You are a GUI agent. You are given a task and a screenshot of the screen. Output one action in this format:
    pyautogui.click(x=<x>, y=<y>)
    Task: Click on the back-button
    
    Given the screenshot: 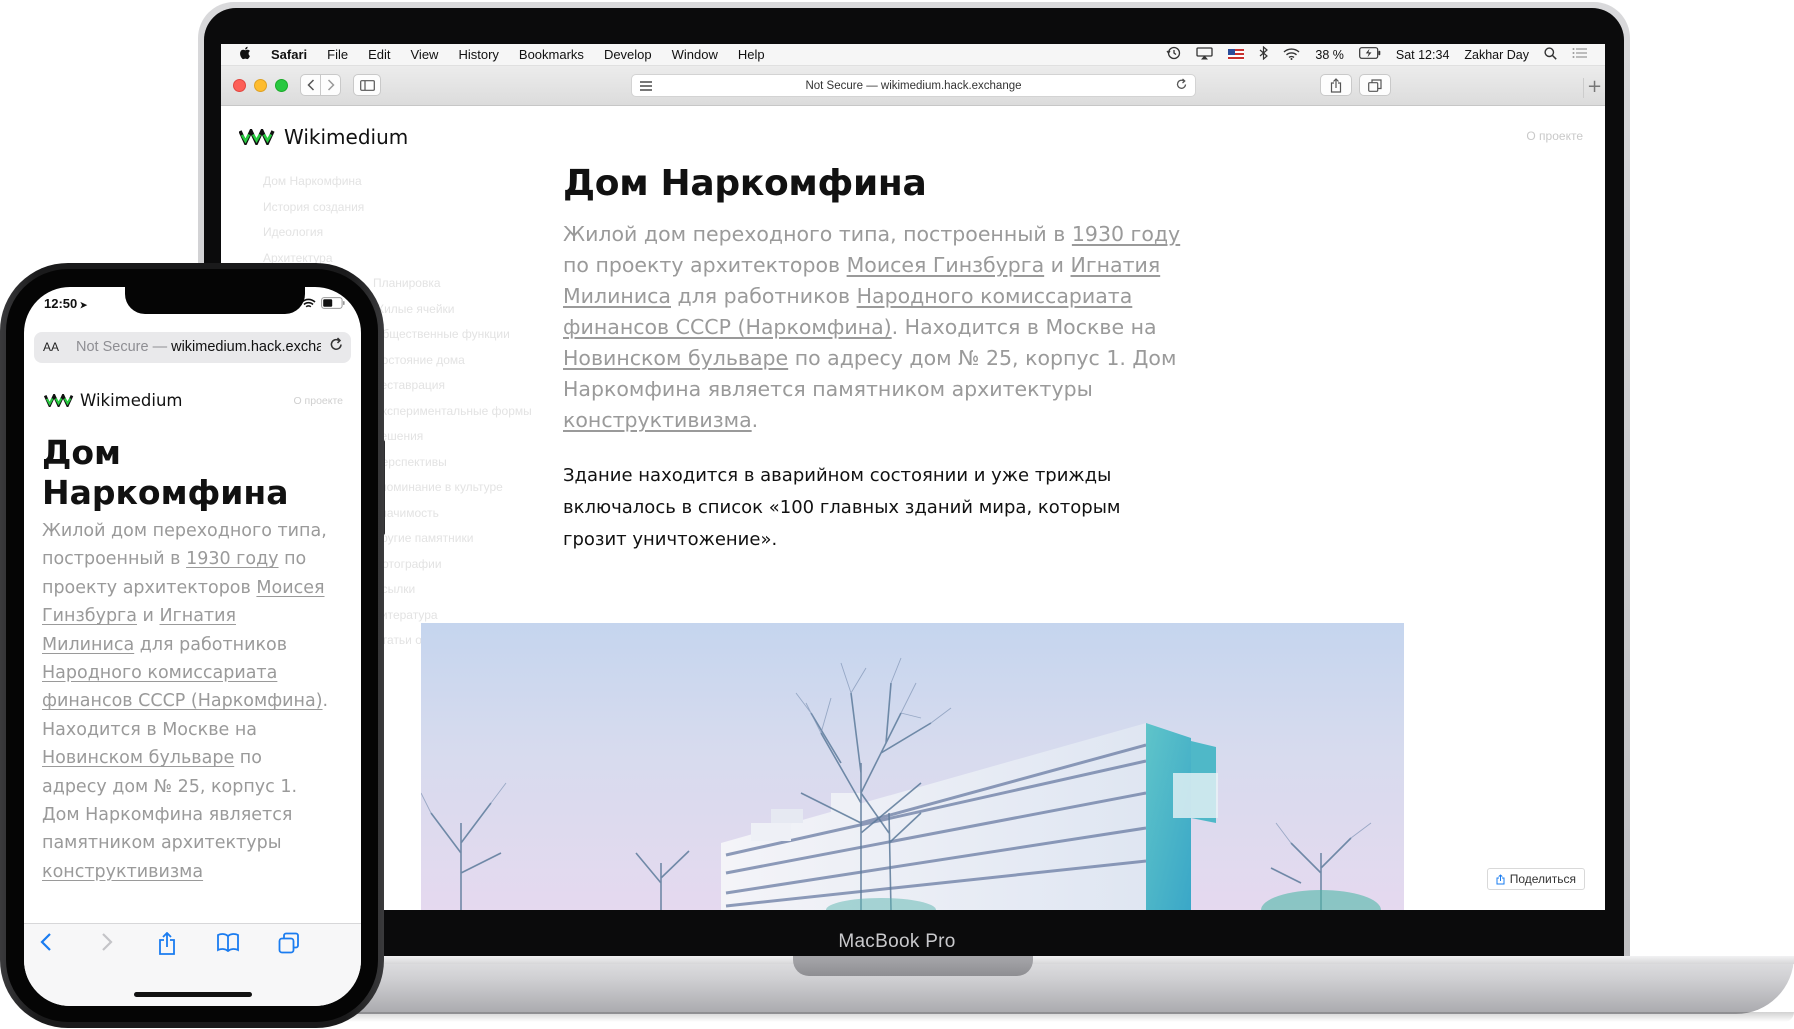 What is the action you would take?
    pyautogui.click(x=310, y=85)
    